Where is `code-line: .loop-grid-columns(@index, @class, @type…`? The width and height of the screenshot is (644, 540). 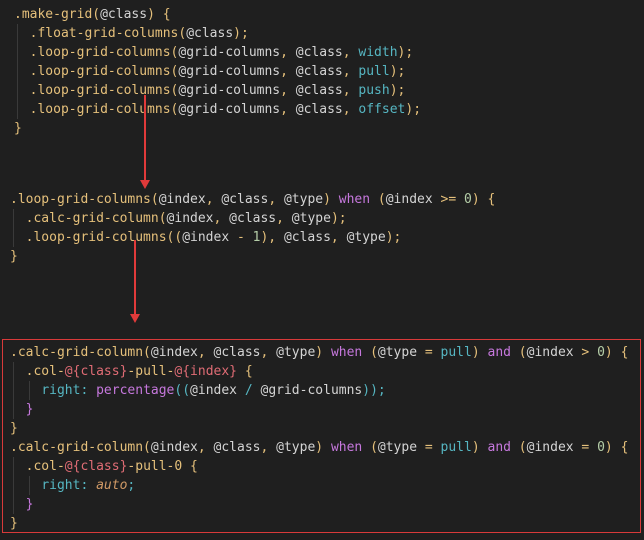
code-line: .loop-grid-columns(@index, @class, @type… is located at coordinates (252, 199).